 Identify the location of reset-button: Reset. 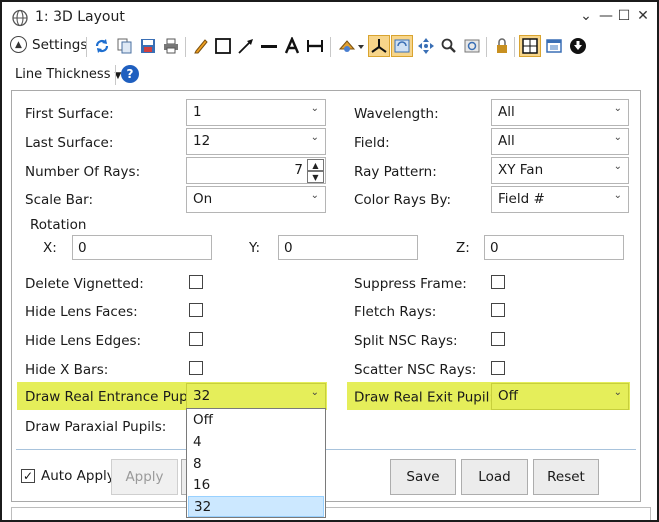
(566, 477).